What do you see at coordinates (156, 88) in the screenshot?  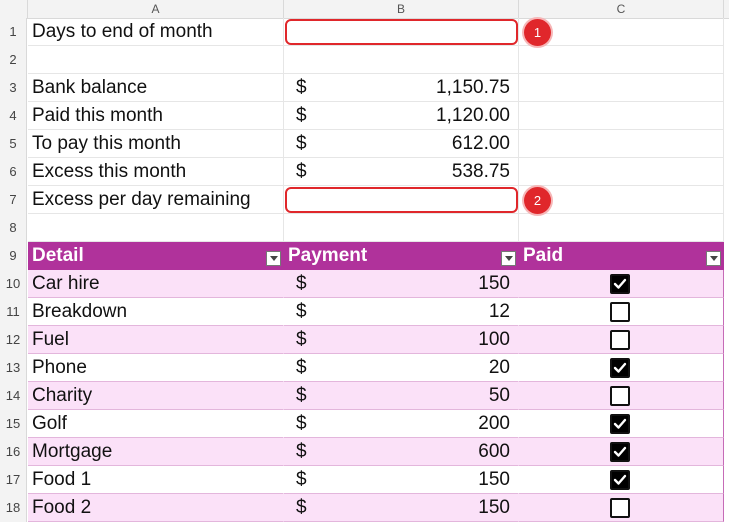 I see `cell-a: Bank balance` at bounding box center [156, 88].